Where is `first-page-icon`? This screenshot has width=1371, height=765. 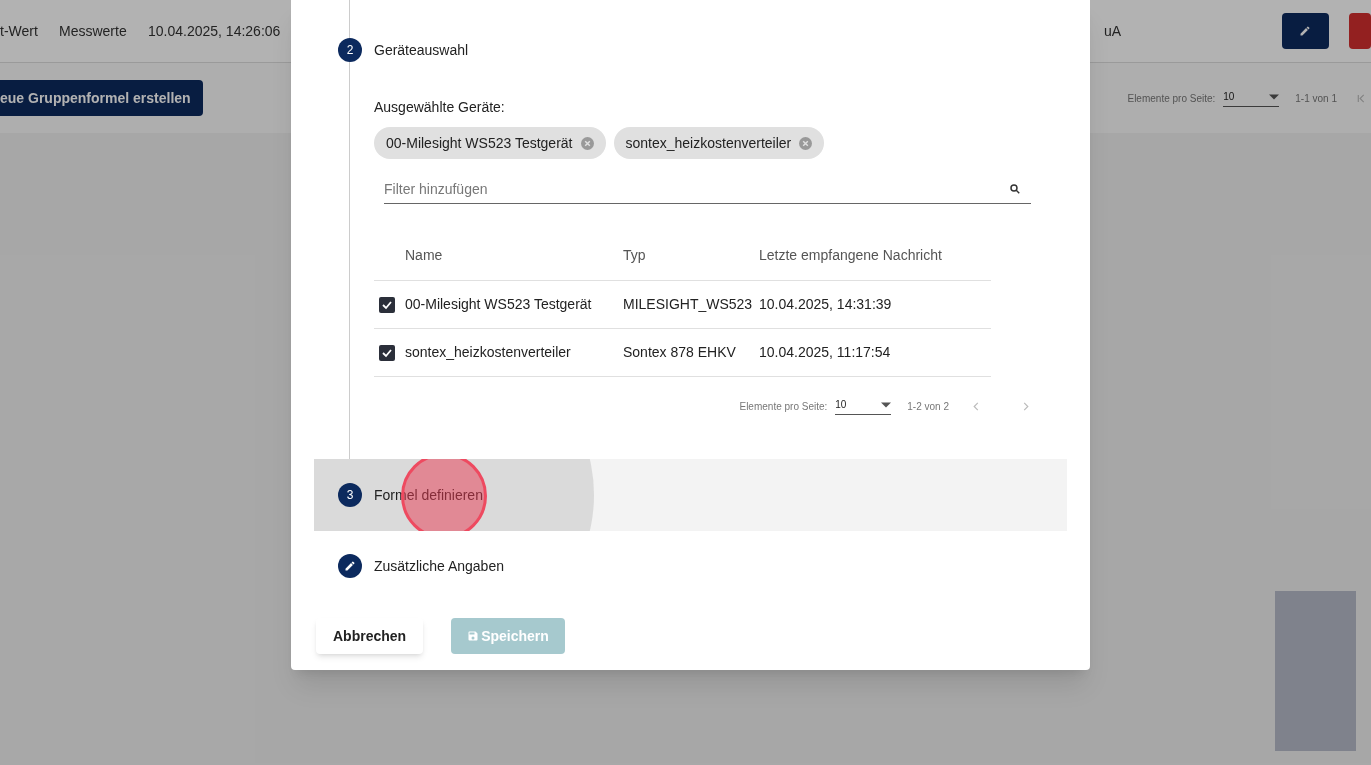
first-page-icon is located at coordinates (1361, 98).